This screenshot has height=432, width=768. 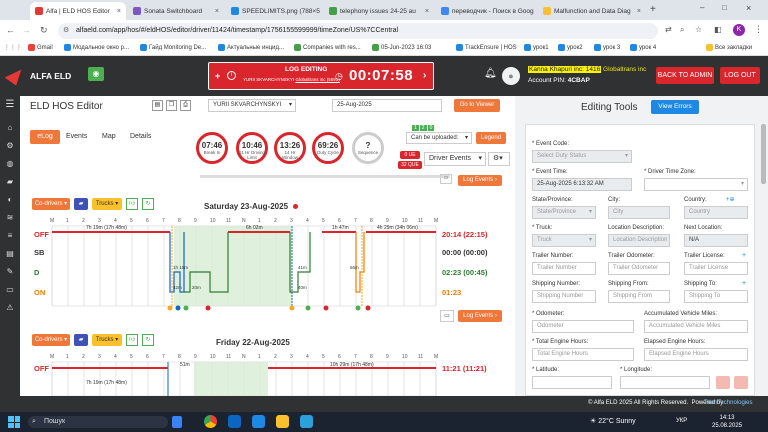 What do you see at coordinates (44, 30) in the screenshot?
I see `reload-icon: ↻` at bounding box center [44, 30].